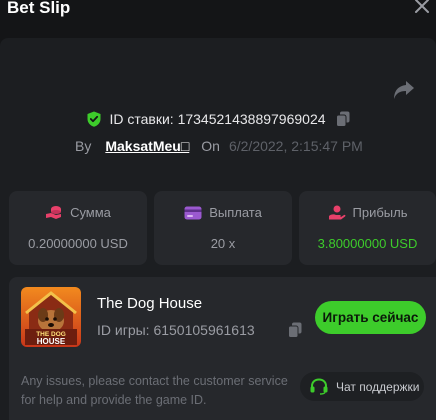 The width and height of the screenshot is (436, 420). Describe the element at coordinates (51, 341) in the screenshot. I see `thumb-title-line-2: HOUSE` at that location.